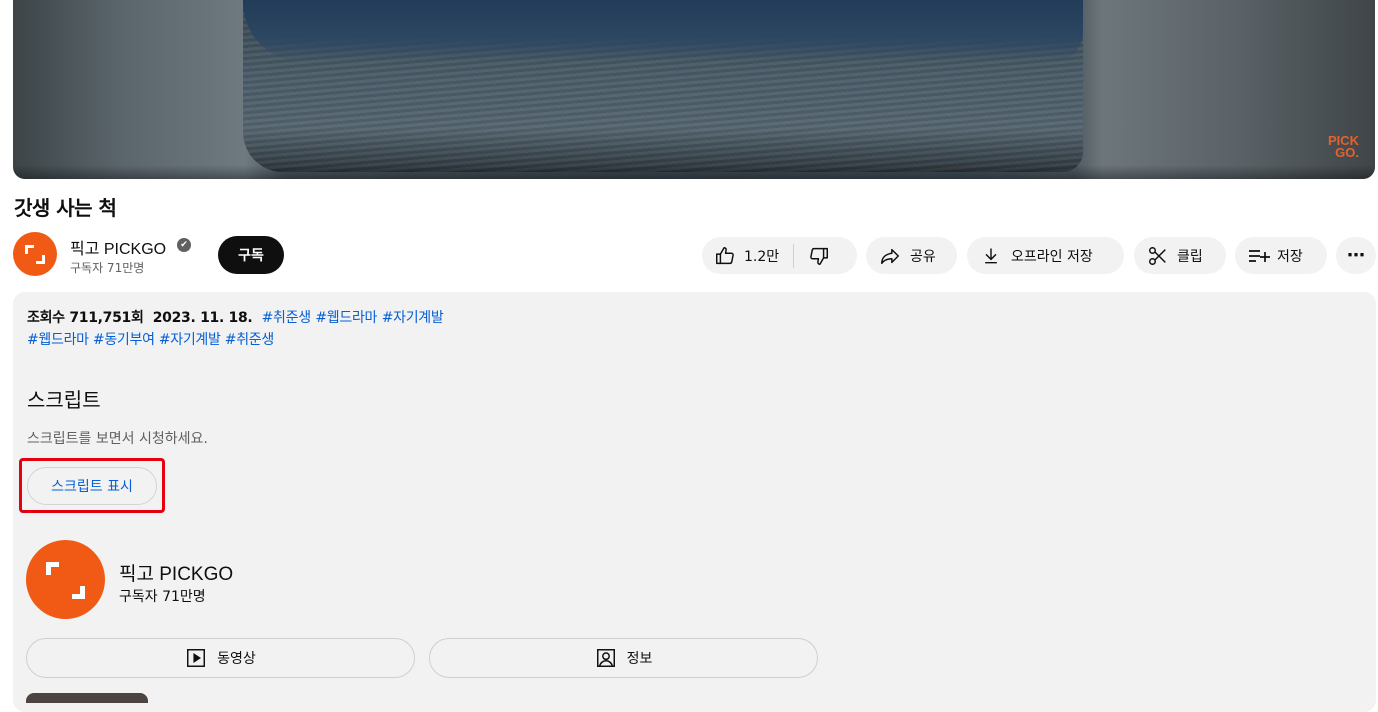 The width and height of the screenshot is (1378, 712). Describe the element at coordinates (639, 659) in the screenshot. I see `channel-about-label: 정보` at that location.